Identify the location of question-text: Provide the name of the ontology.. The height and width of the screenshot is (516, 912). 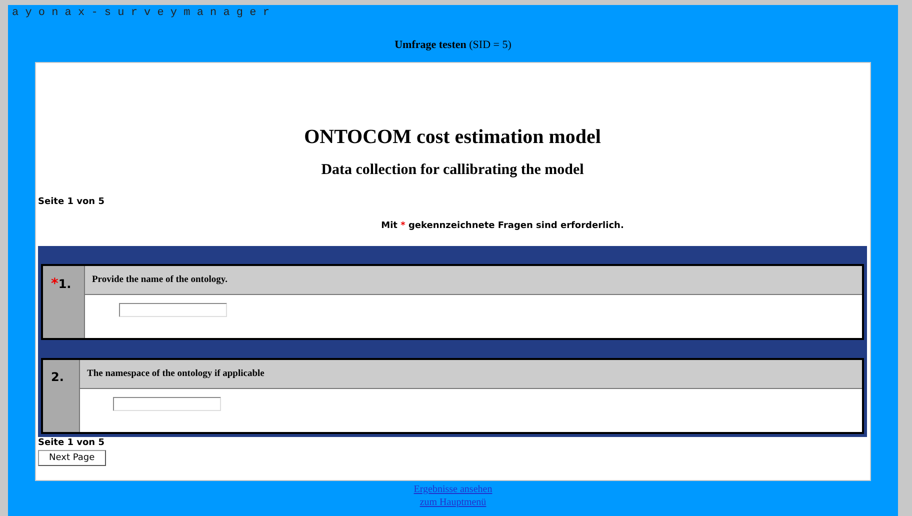
(473, 280).